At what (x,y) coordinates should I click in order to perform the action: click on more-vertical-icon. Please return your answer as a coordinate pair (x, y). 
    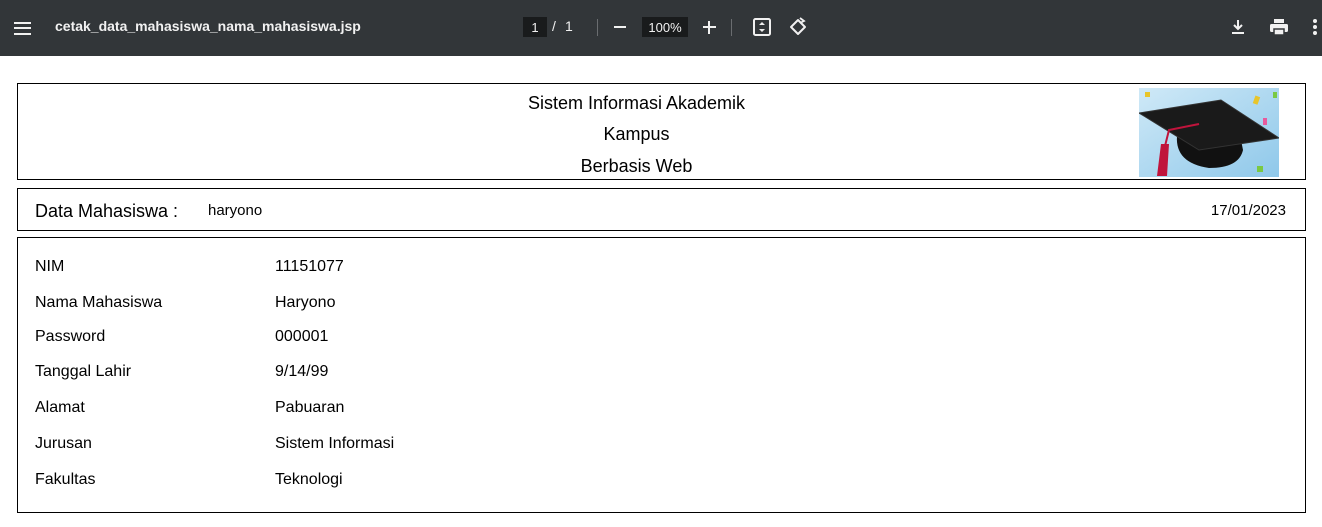
    Looking at the image, I should click on (1315, 27).